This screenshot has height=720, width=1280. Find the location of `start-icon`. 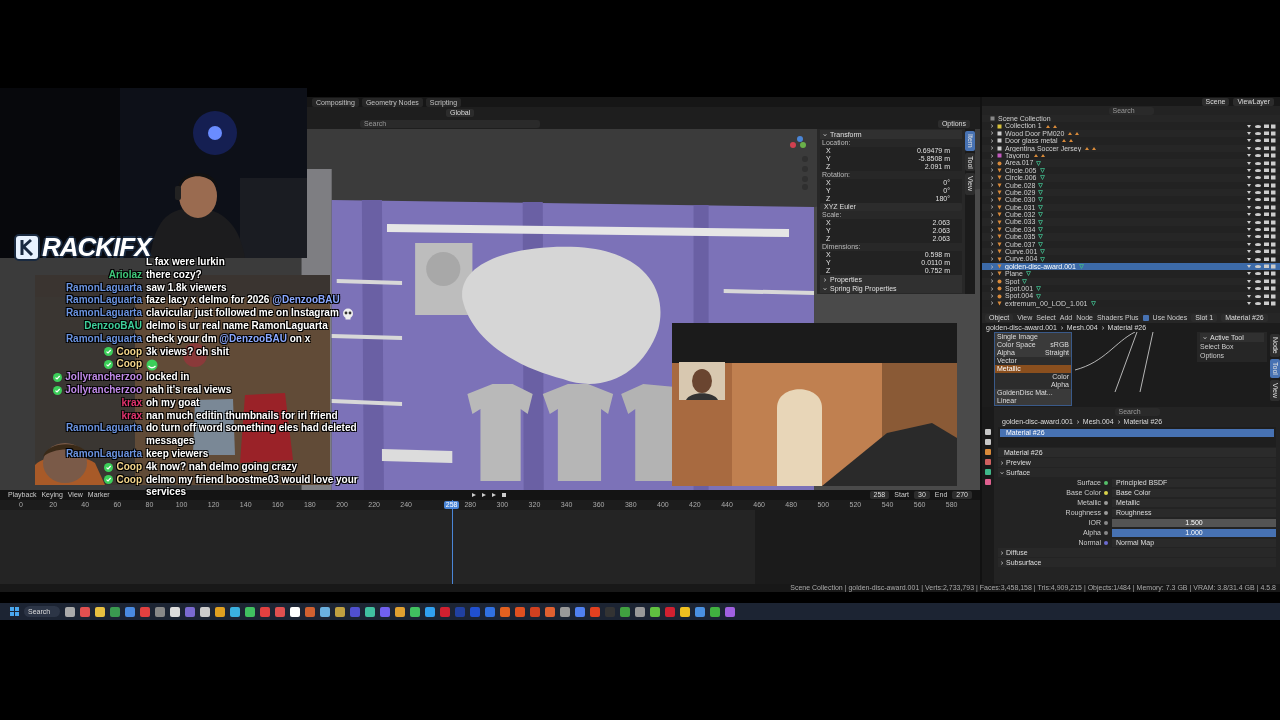

start-icon is located at coordinates (14, 611).